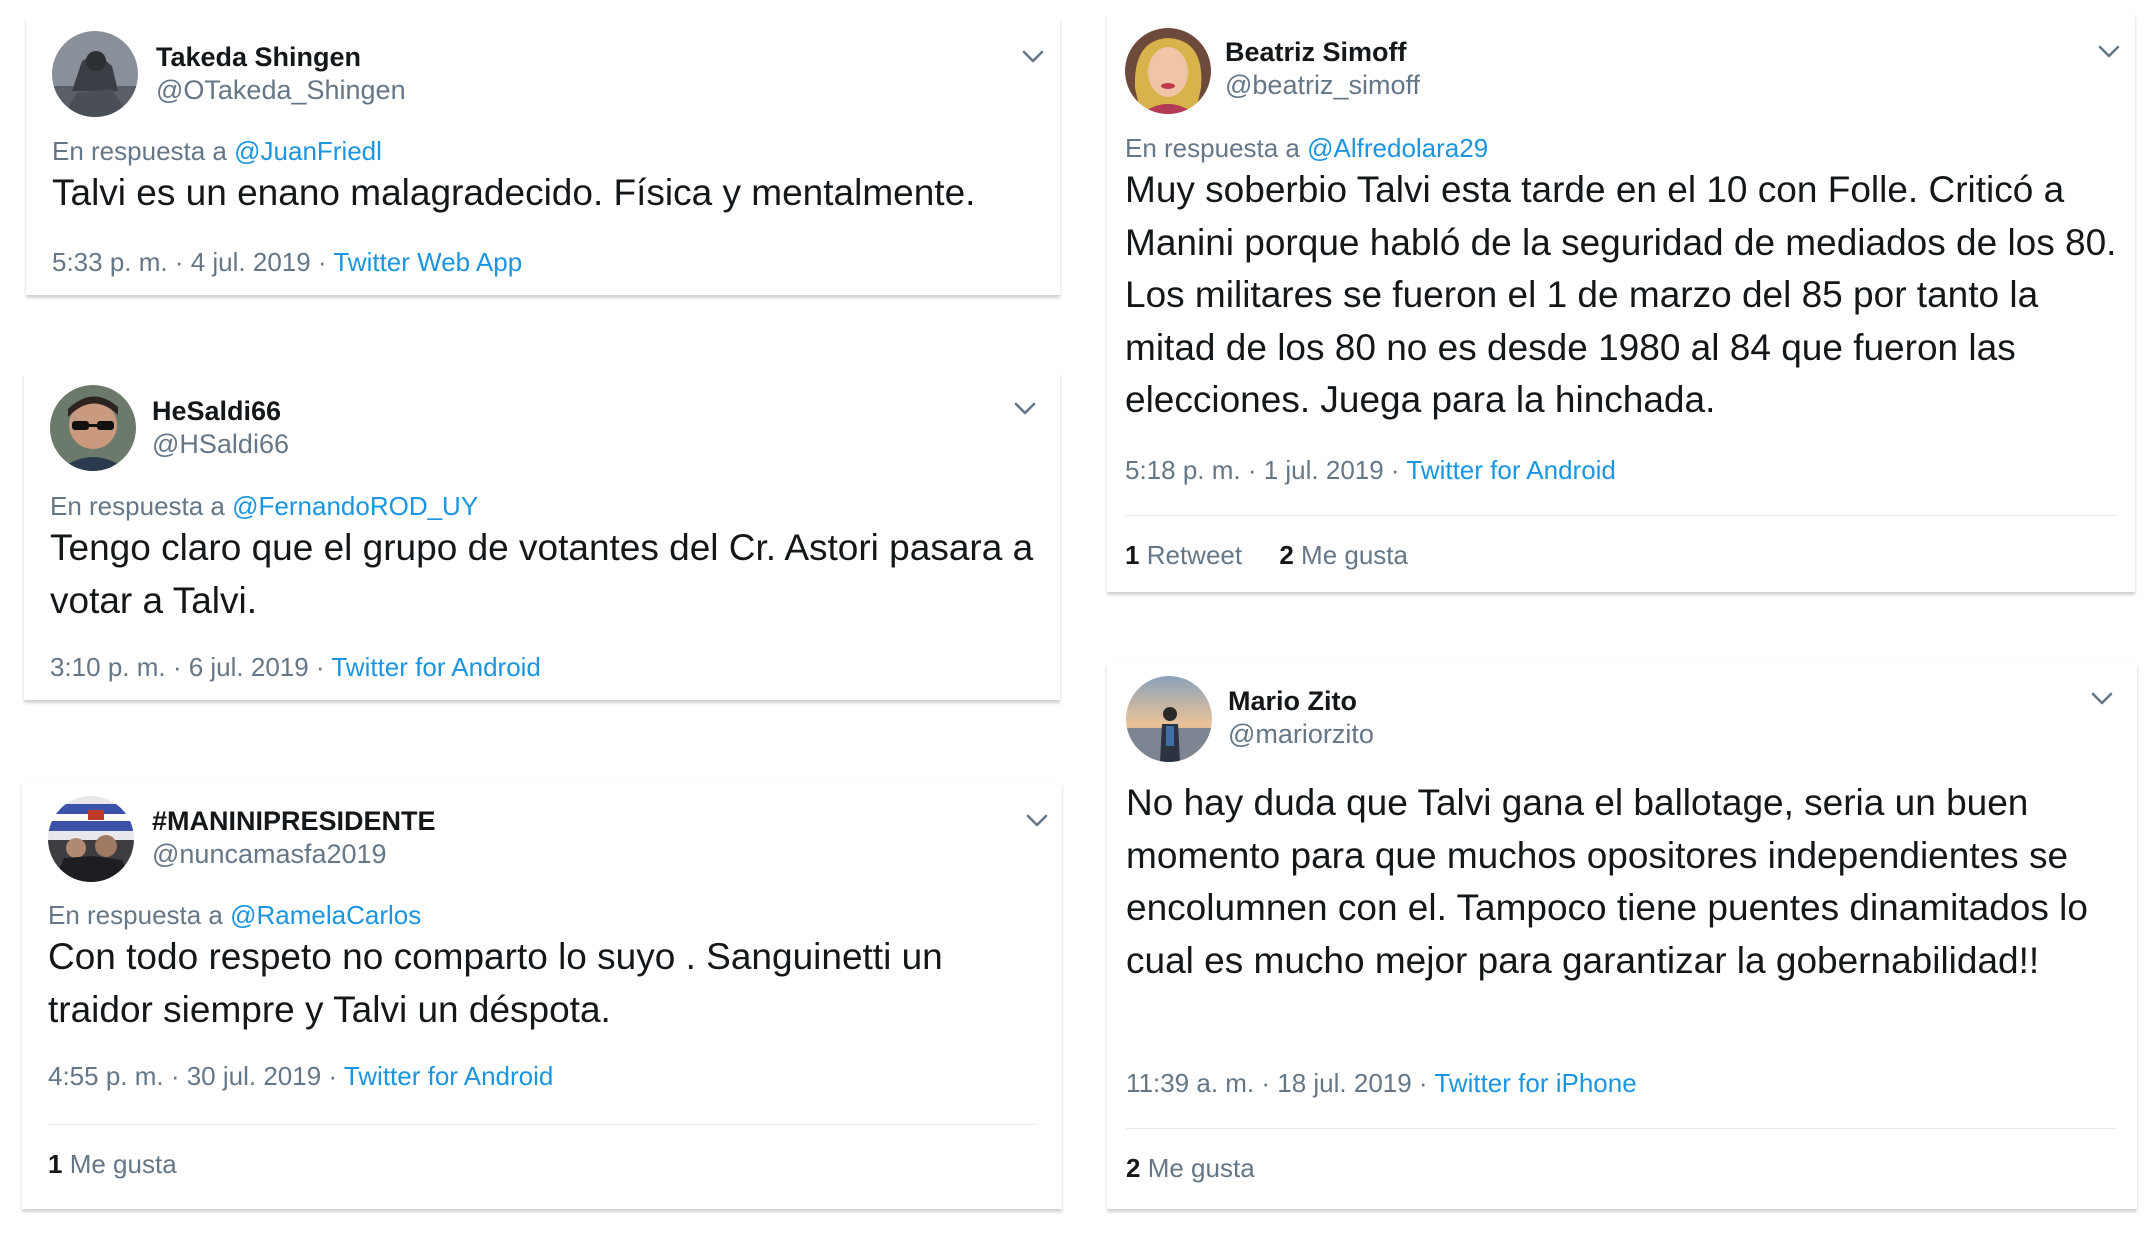 This screenshot has width=2154, height=1237. I want to click on user-handle: @mariorzito, so click(1301, 734).